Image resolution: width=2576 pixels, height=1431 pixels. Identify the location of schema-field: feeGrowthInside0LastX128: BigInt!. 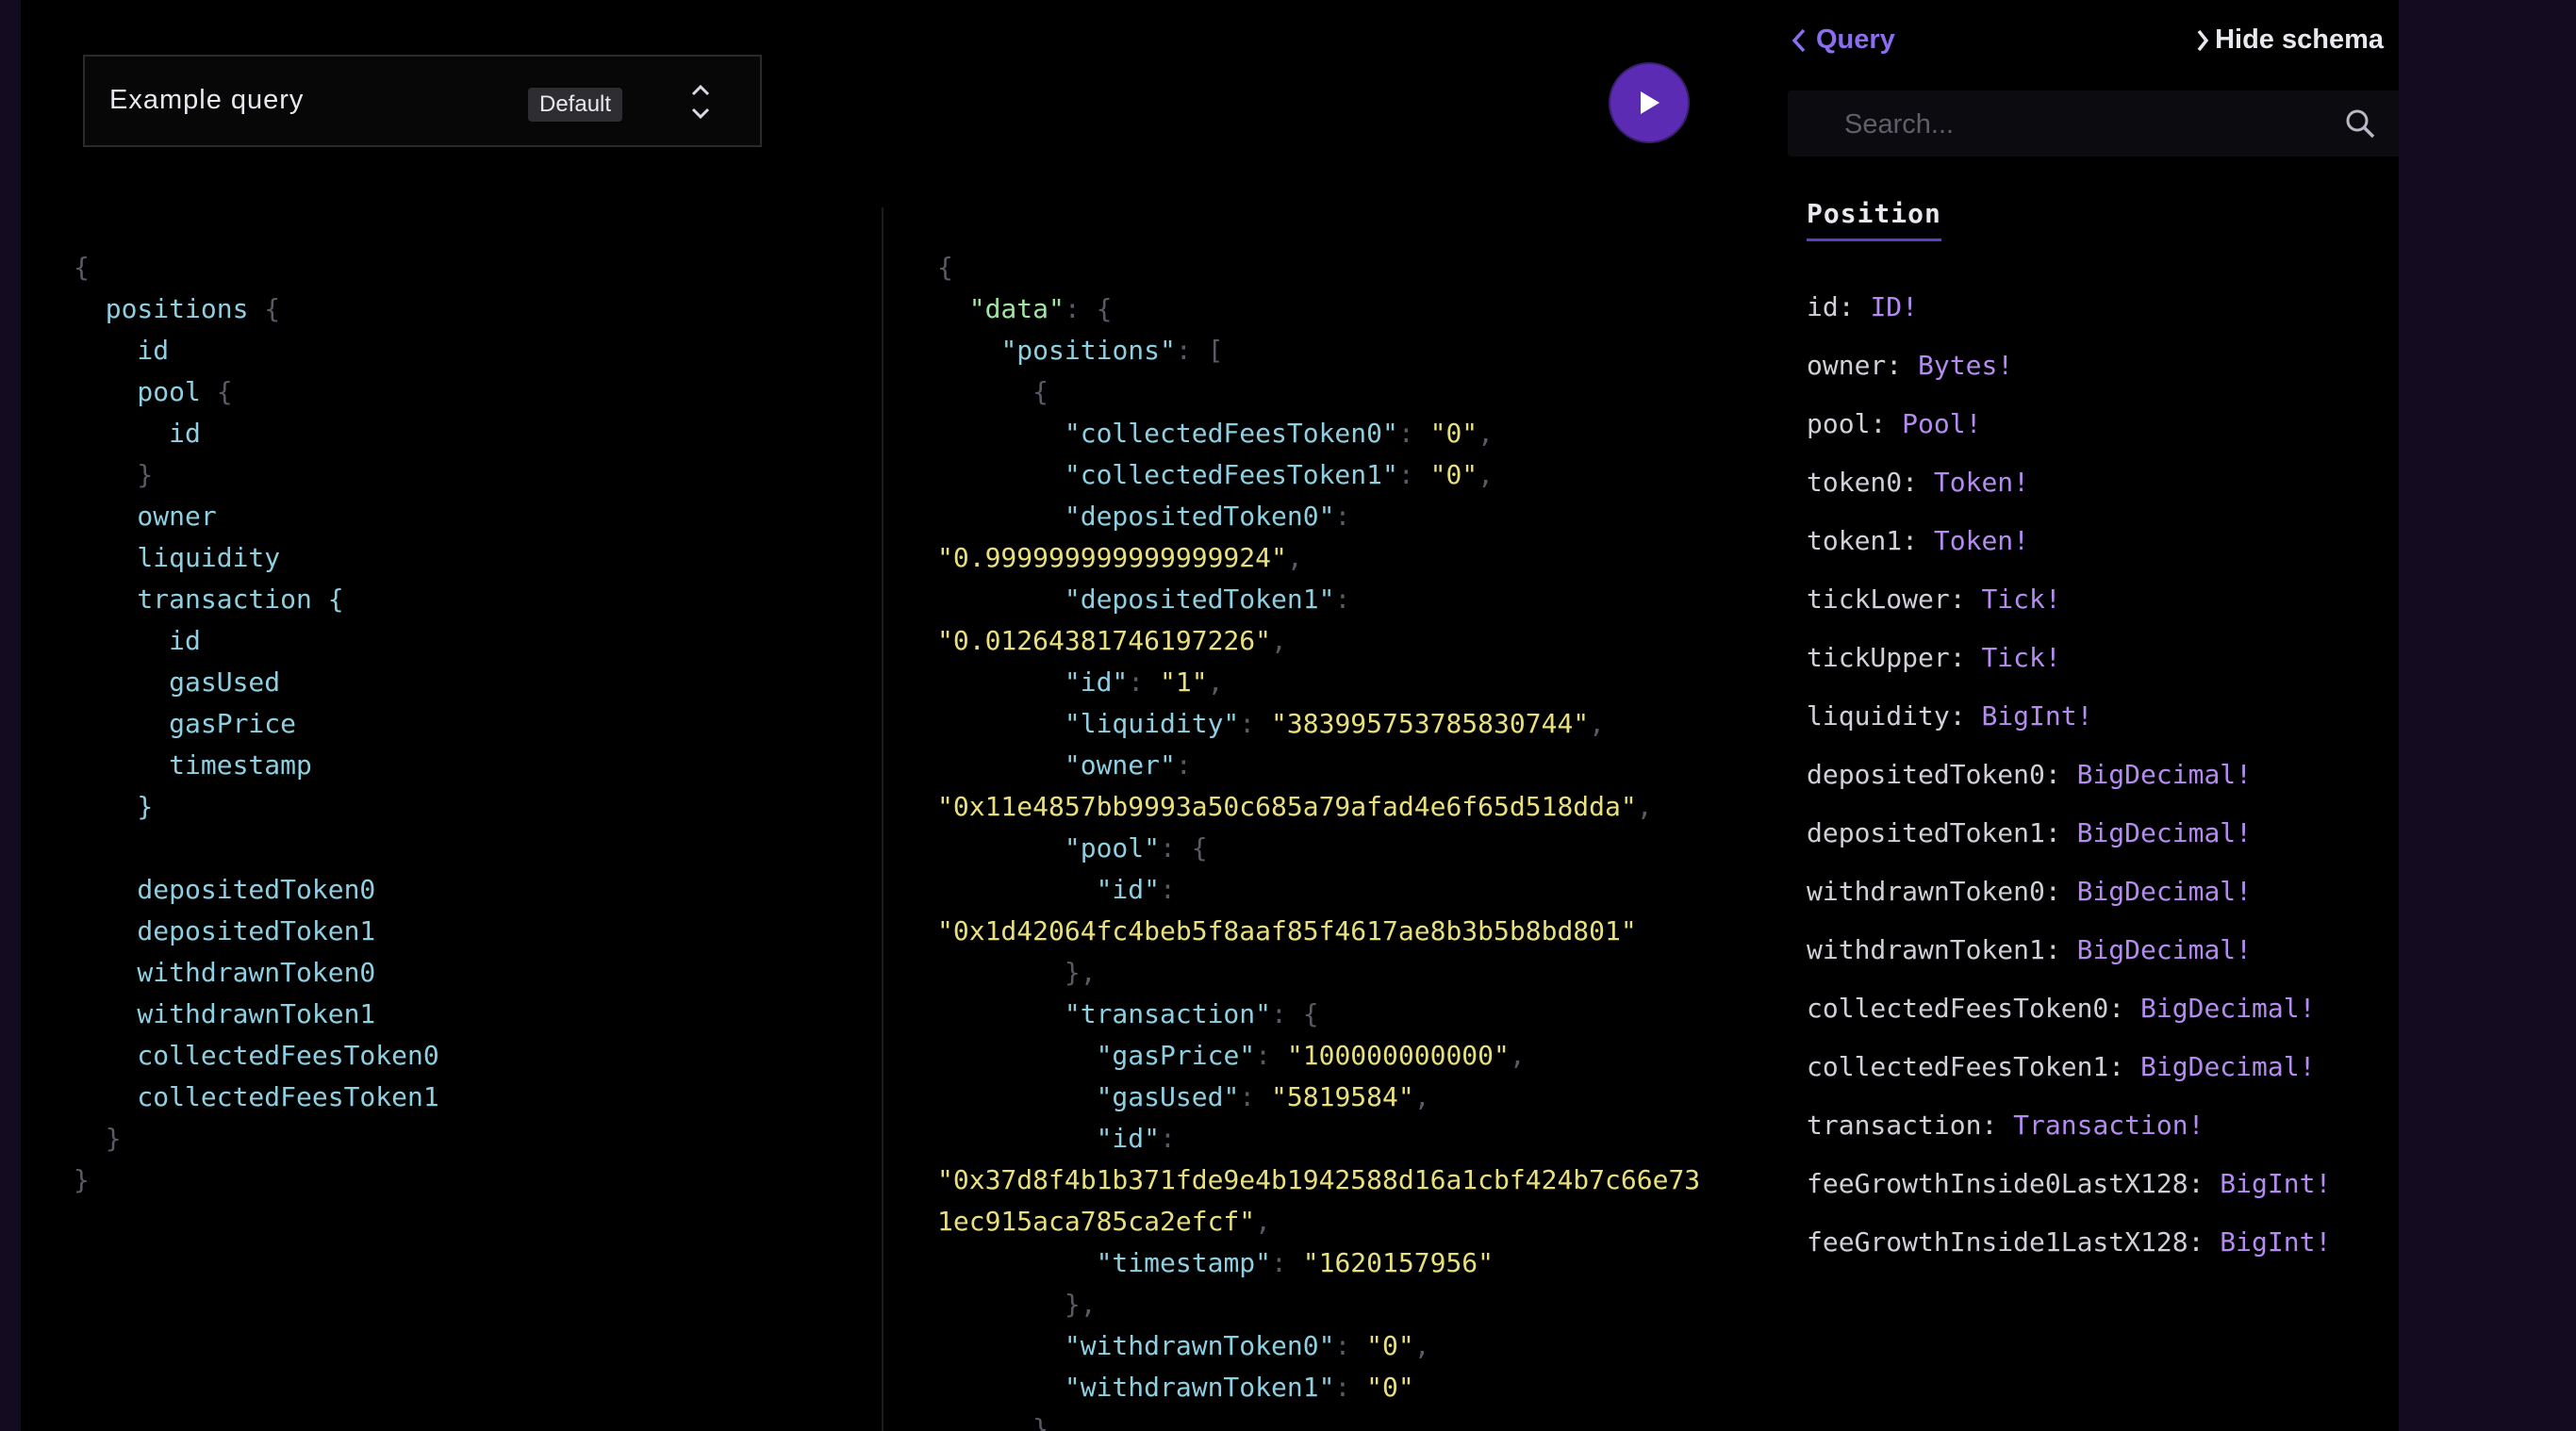
(2069, 1184).